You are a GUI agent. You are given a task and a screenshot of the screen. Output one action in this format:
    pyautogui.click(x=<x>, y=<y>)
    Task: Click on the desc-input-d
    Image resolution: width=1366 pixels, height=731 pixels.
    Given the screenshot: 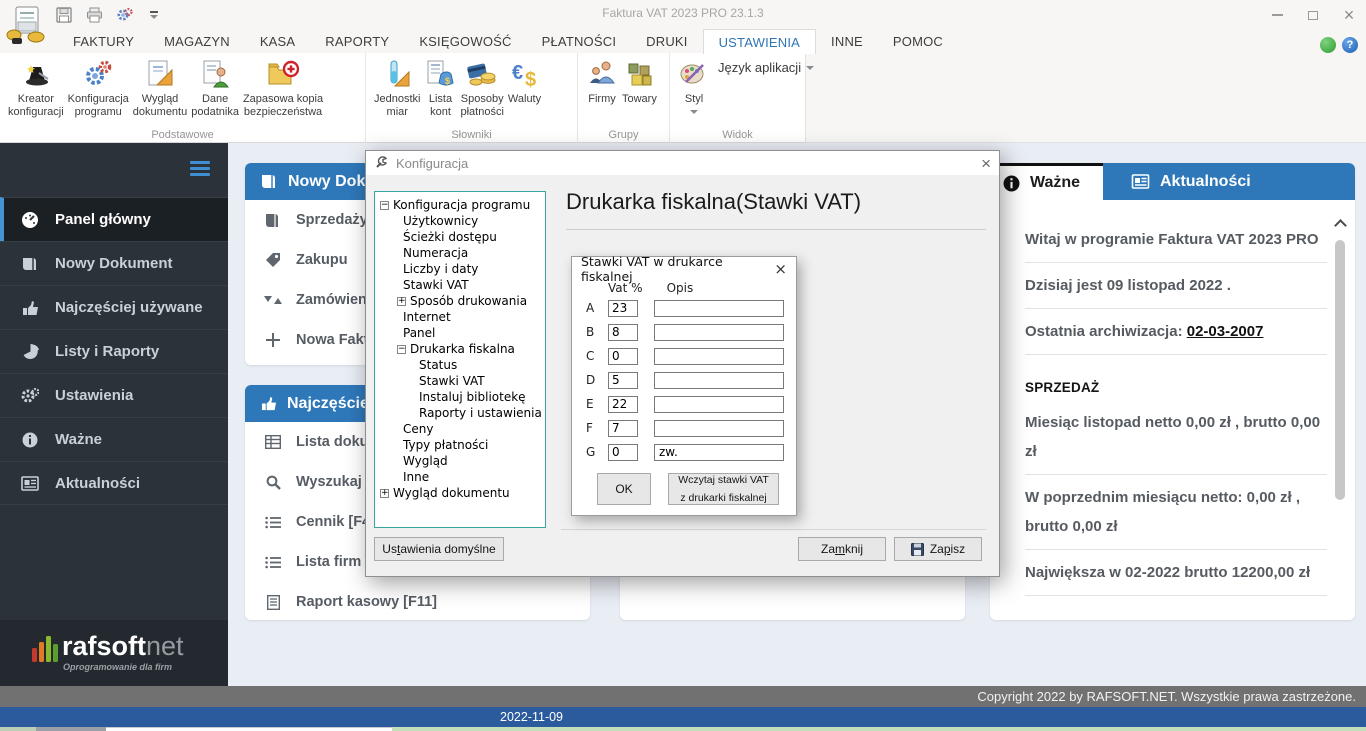 What is the action you would take?
    pyautogui.click(x=719, y=380)
    